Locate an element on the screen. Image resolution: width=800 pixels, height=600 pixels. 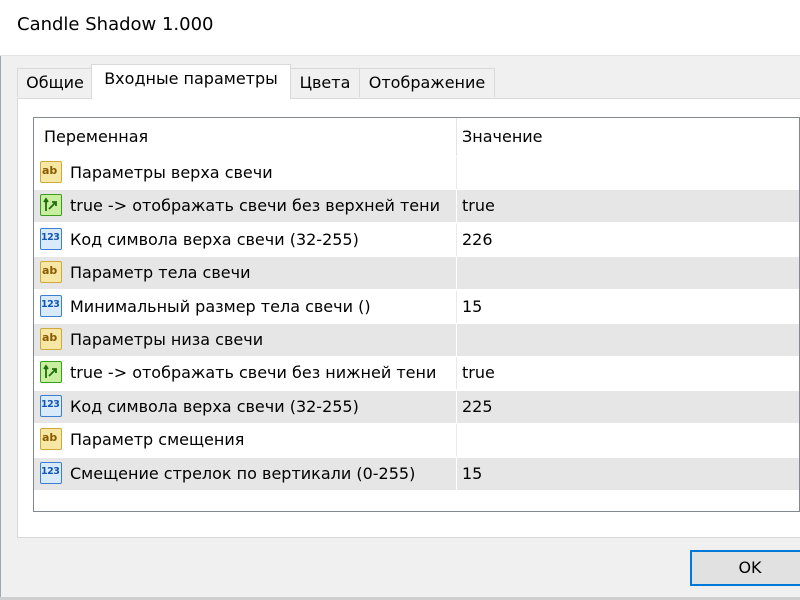
parameter-label: Параметр тела свечи is located at coordinates (160, 272).